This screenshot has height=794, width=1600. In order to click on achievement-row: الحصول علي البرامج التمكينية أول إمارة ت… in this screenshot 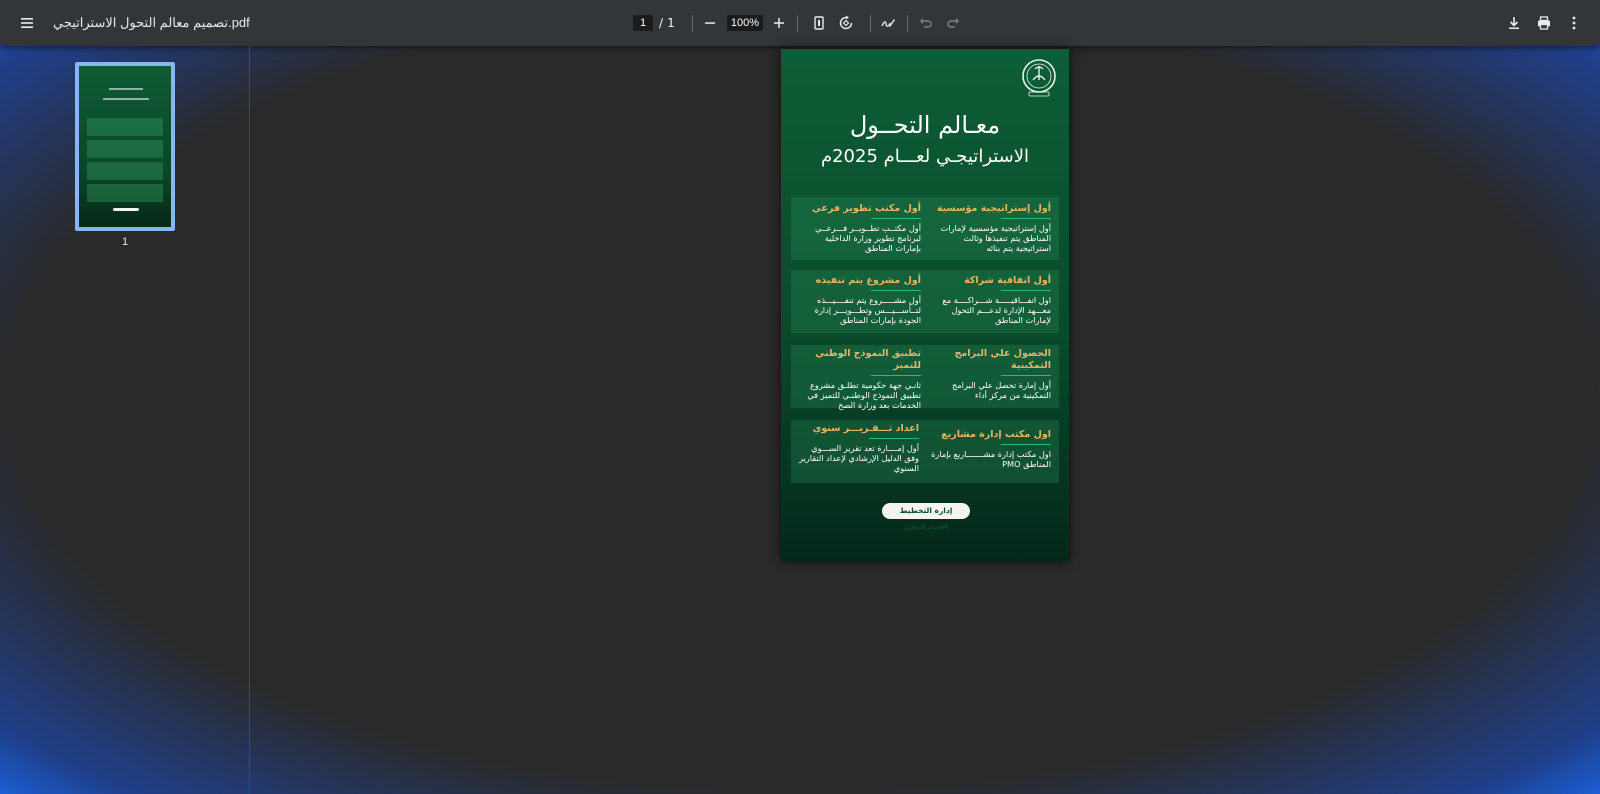, I will do `click(925, 377)`.